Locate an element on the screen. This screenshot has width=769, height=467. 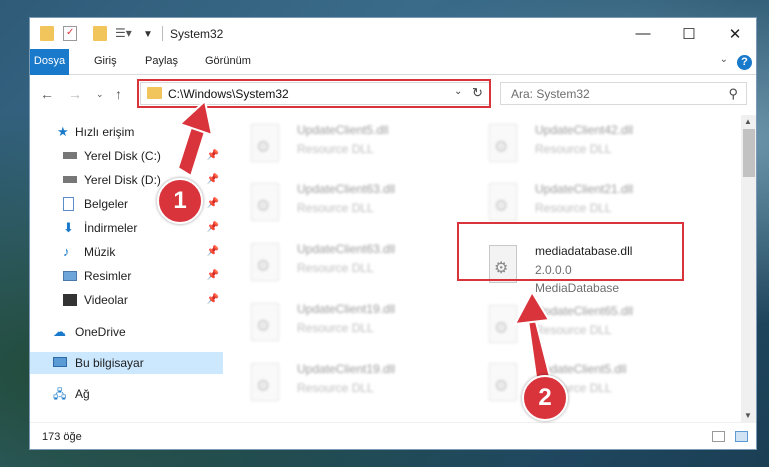
arrow-1-head is located at coordinates (196, 118).